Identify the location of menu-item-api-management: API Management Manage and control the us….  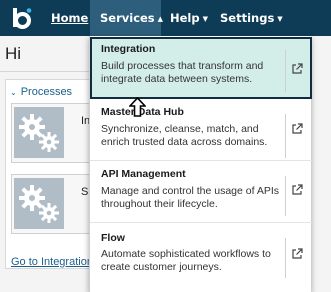
(201, 194).